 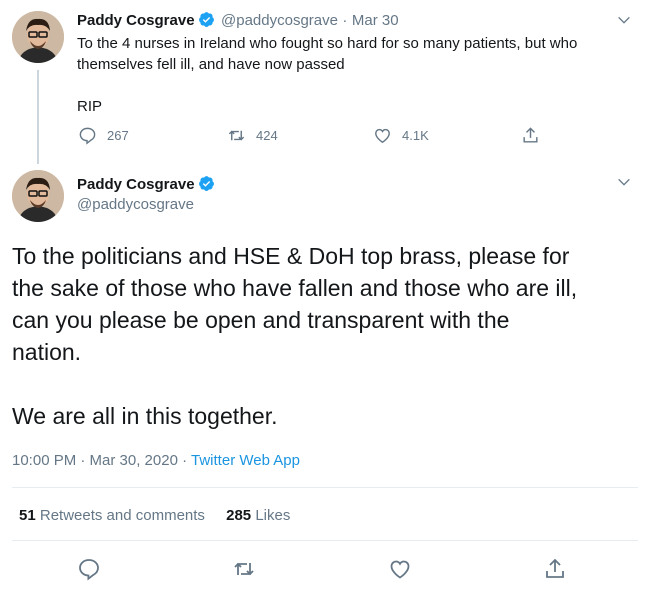 I want to click on like-button, so click(x=400, y=571).